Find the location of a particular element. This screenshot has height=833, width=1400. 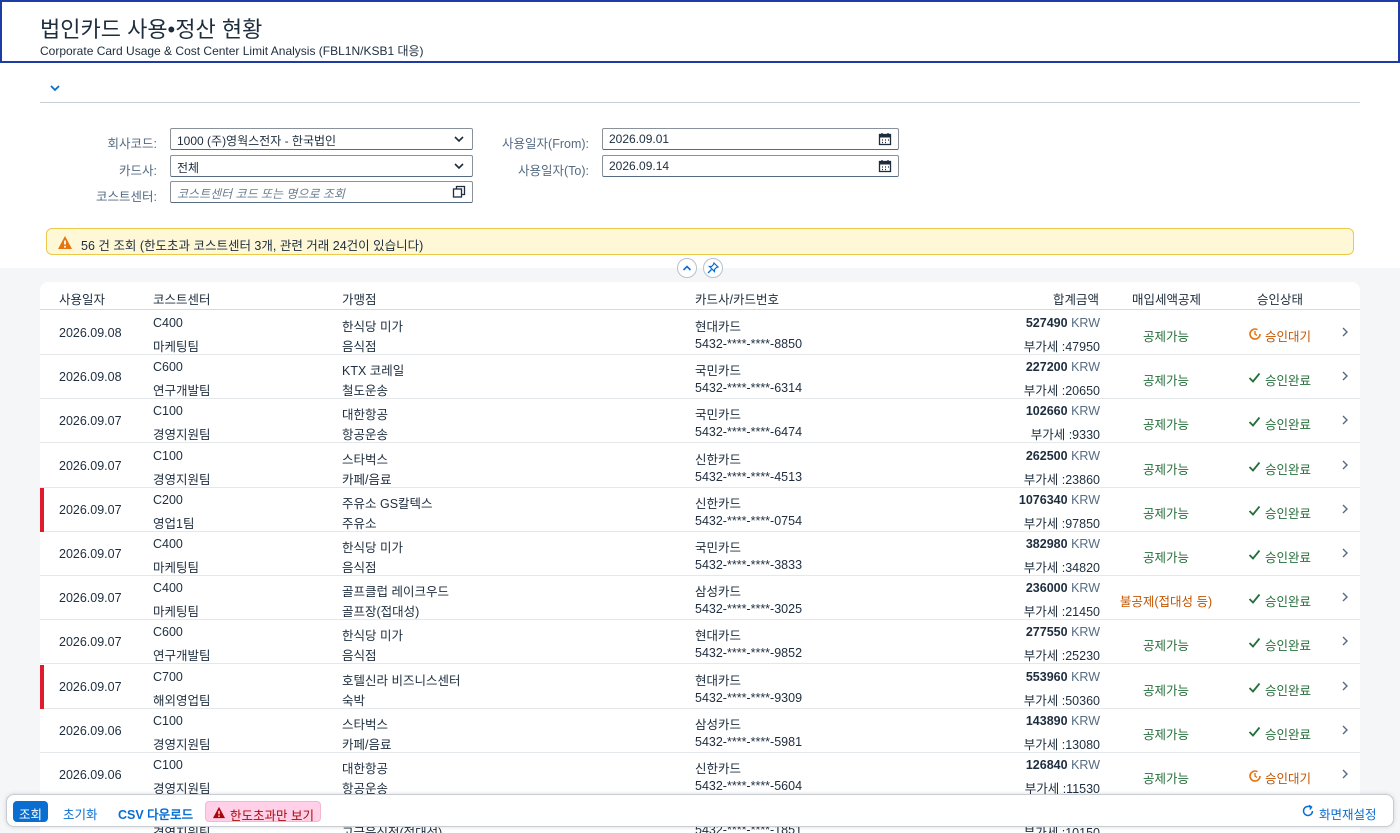

cell-merchant-category: 숙박 is located at coordinates (354, 700).